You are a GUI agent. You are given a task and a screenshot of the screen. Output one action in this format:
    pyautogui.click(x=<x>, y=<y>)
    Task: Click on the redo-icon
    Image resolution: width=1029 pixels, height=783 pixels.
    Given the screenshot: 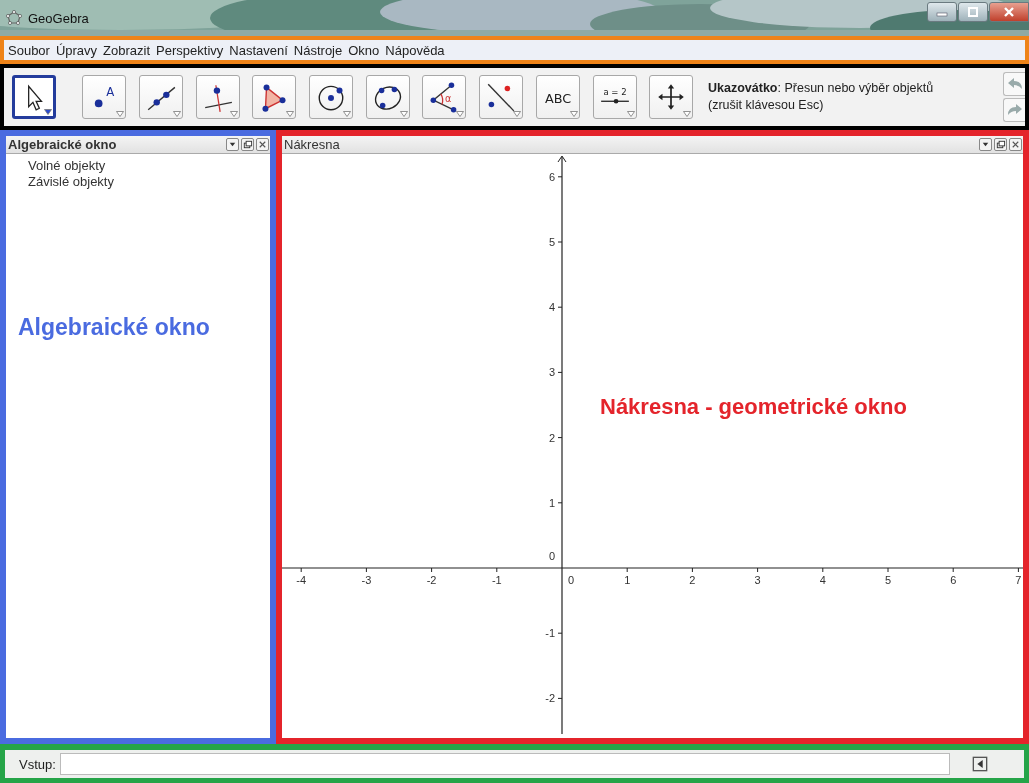 What is the action you would take?
    pyautogui.click(x=1014, y=110)
    